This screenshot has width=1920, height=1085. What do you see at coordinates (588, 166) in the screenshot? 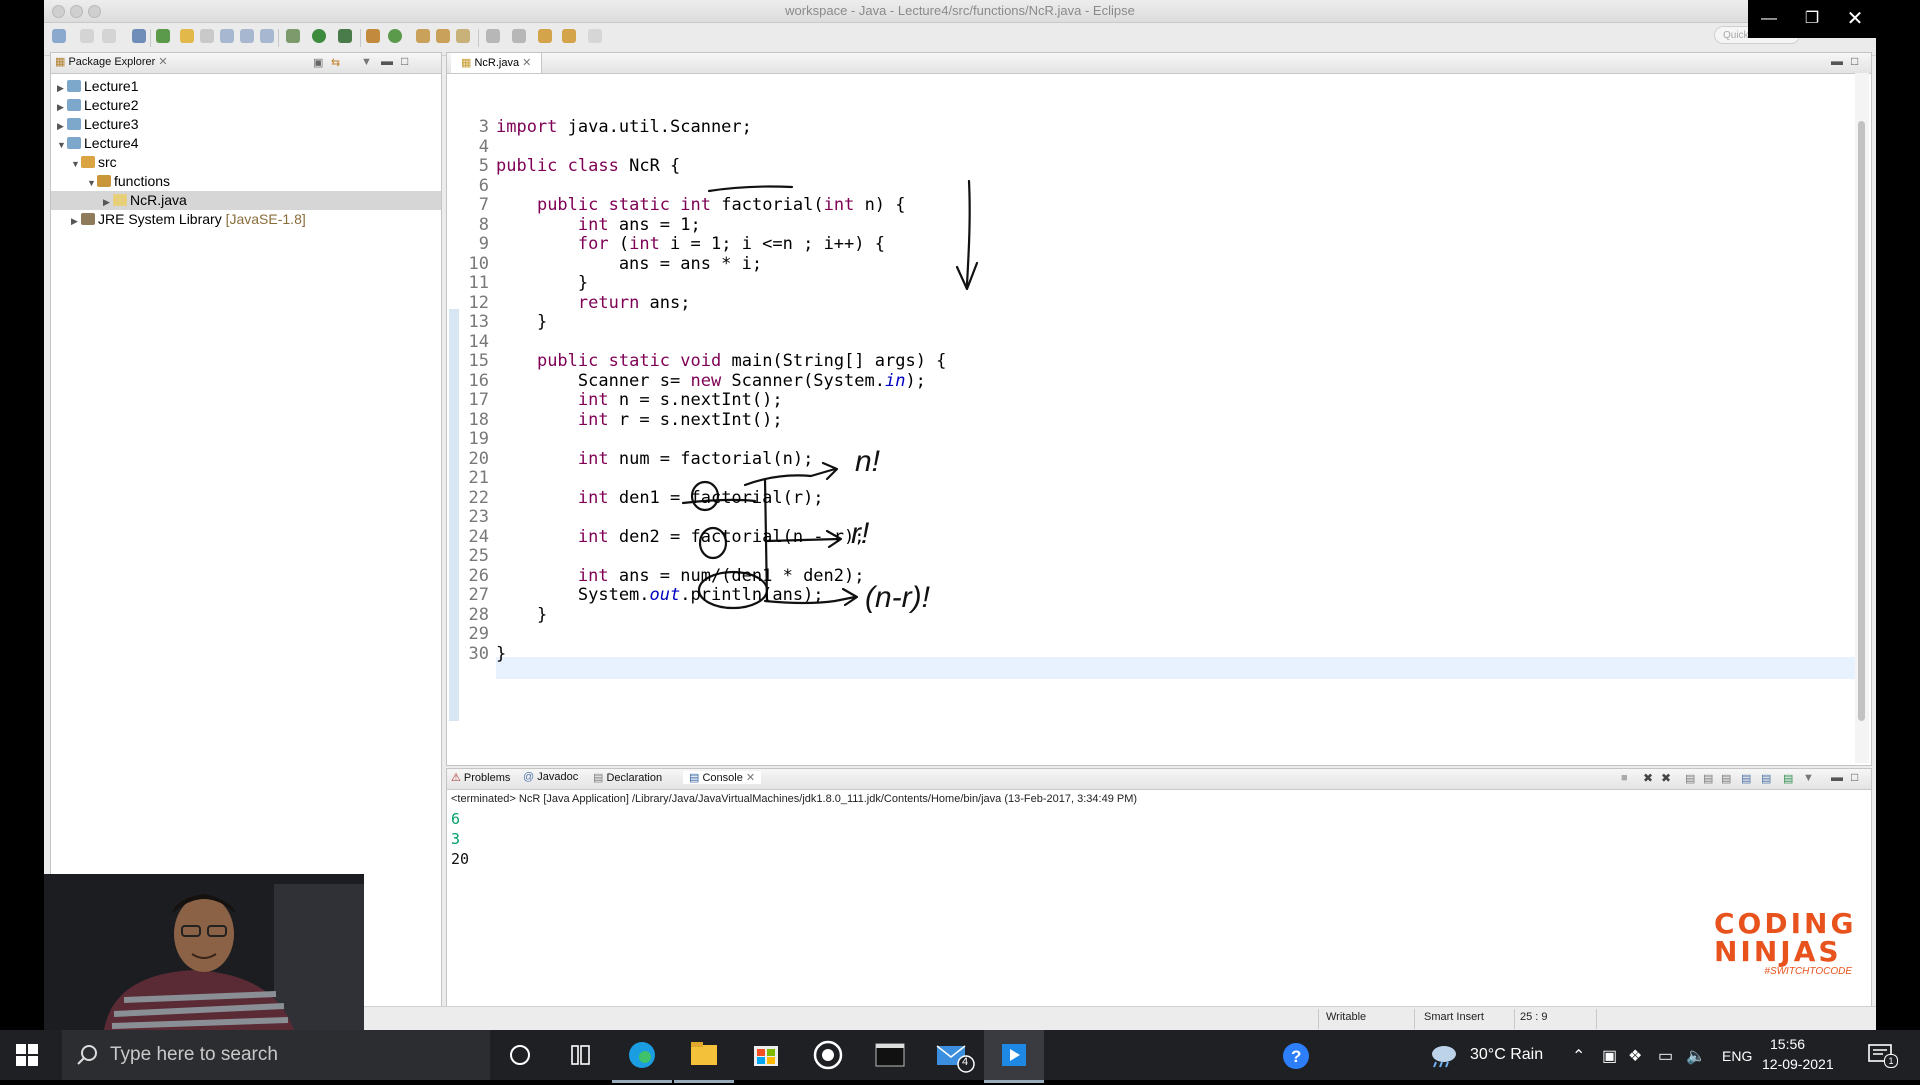
I see `code-line: public class NcR {` at bounding box center [588, 166].